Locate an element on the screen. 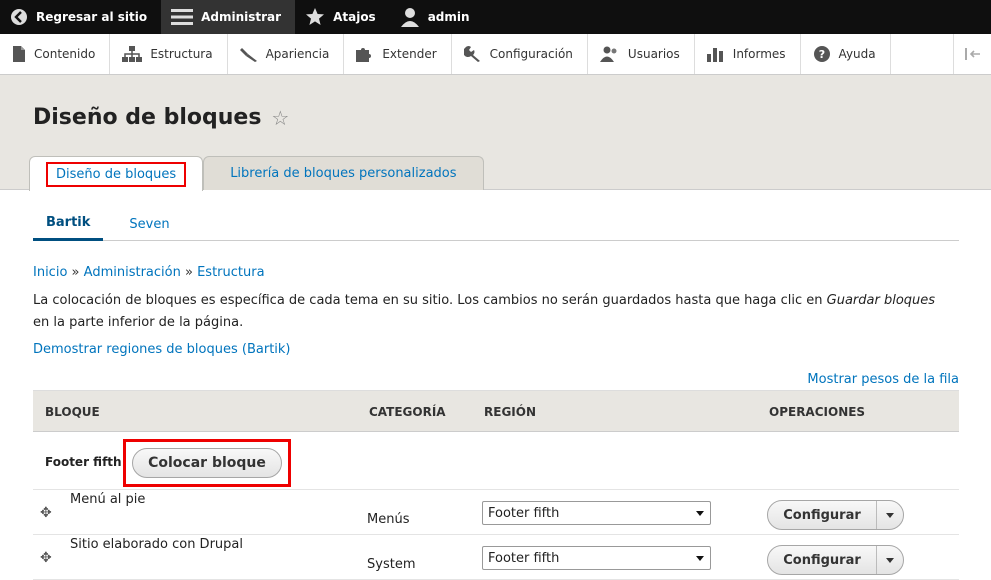 This screenshot has width=991, height=580. back-to-site-label: Regresar al sitio is located at coordinates (92, 17).